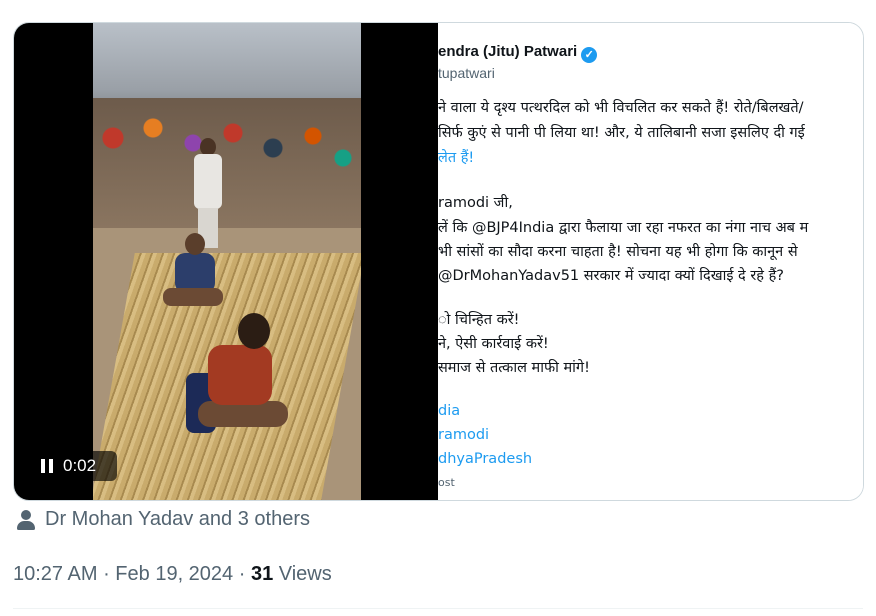 The width and height of the screenshot is (876, 616). I want to click on tweet-date: Feb 19, 2024, so click(174, 574).